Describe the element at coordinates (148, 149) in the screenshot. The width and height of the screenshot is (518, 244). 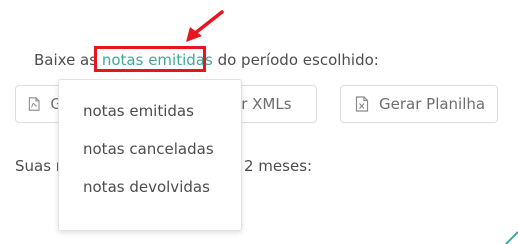
I see `dropdown-item-cancelled: notas canceladas` at that location.